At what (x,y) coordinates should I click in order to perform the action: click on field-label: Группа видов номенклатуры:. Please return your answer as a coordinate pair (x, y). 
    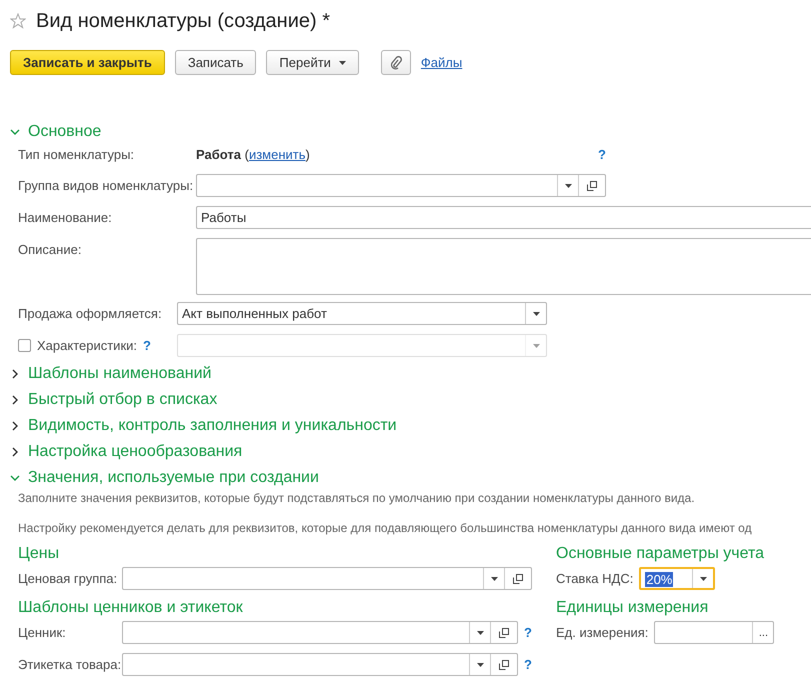
    Looking at the image, I should click on (106, 186).